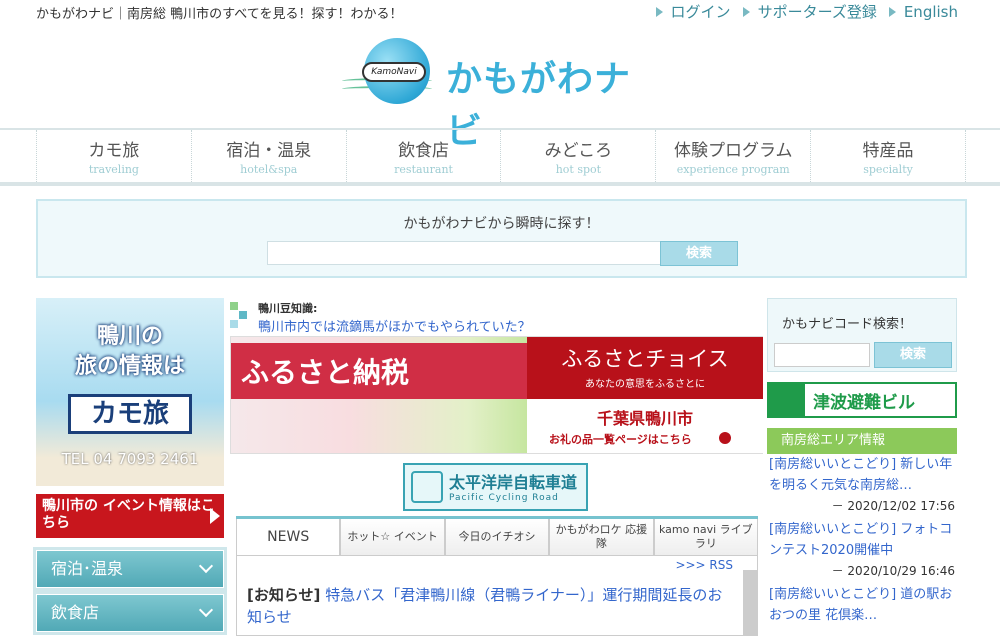 The image size is (1000, 636). What do you see at coordinates (704, 565) in the screenshot?
I see `rss-link: >>> RSS` at bounding box center [704, 565].